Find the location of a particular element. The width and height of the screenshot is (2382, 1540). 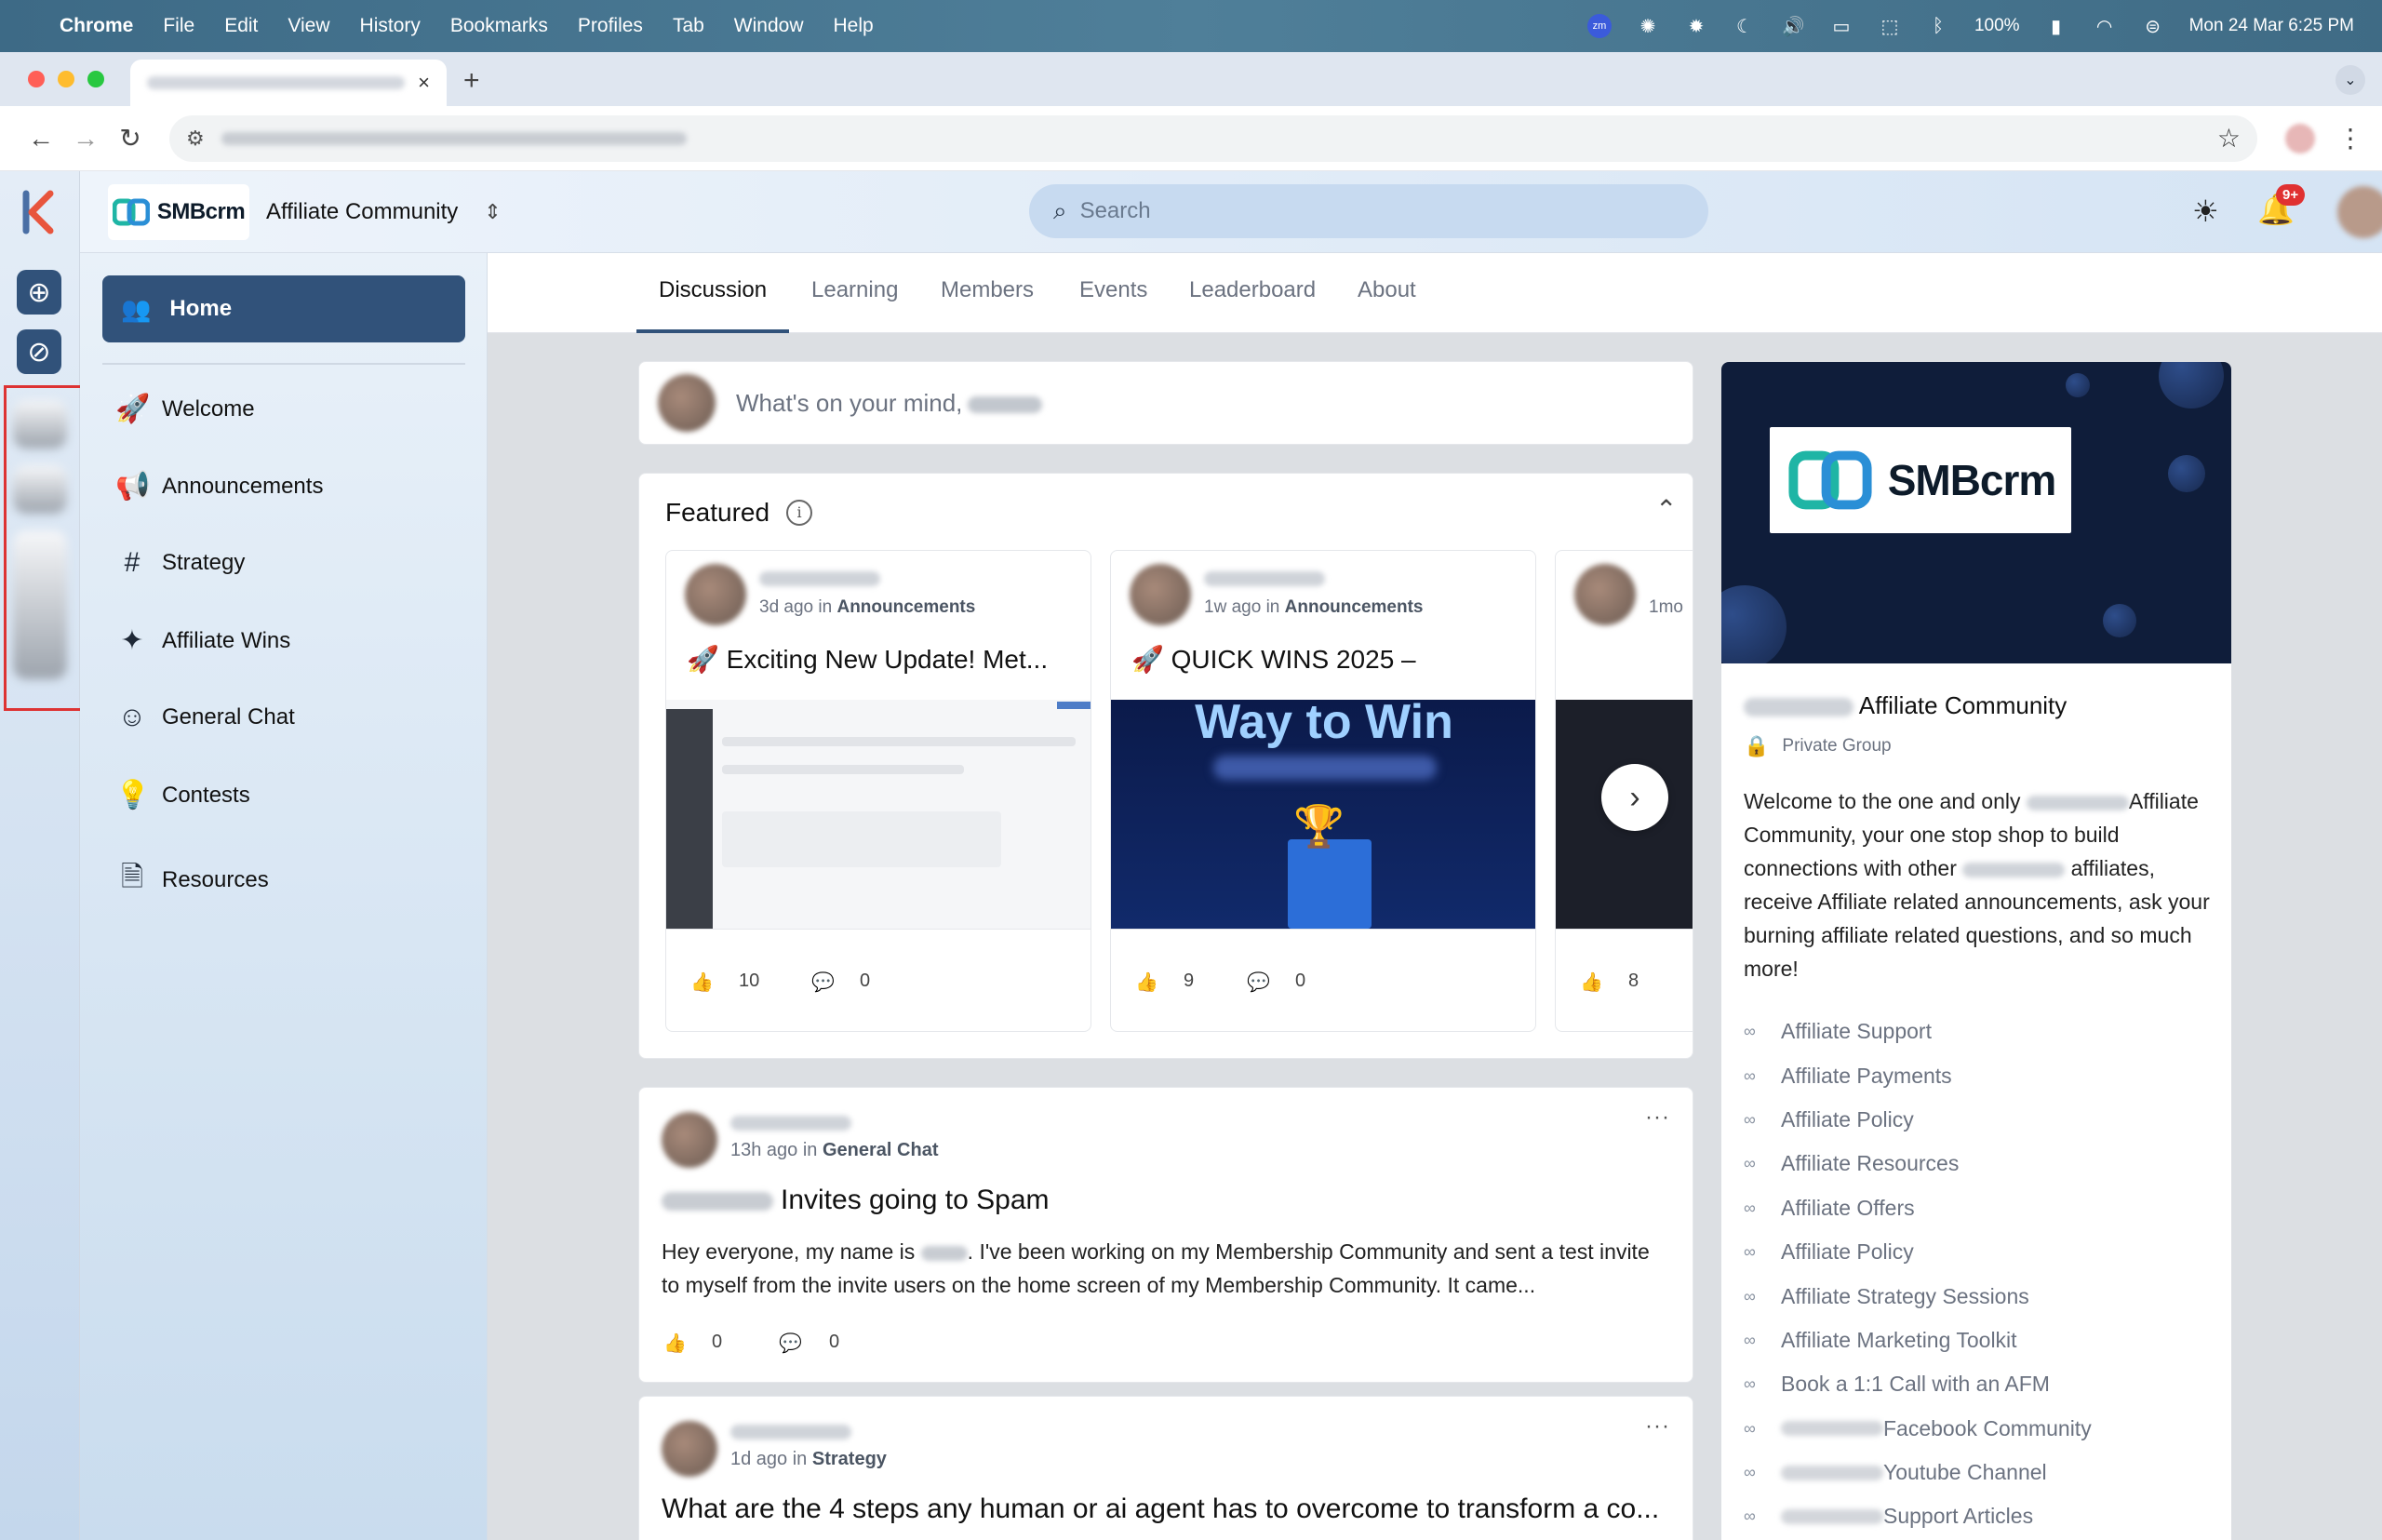

explore-compass-button: ⊘ is located at coordinates (39, 351).